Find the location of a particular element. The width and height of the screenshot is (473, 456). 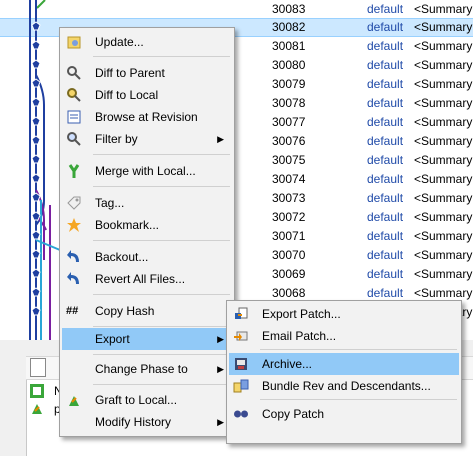

revision-number: 30080 is located at coordinates (289, 65).